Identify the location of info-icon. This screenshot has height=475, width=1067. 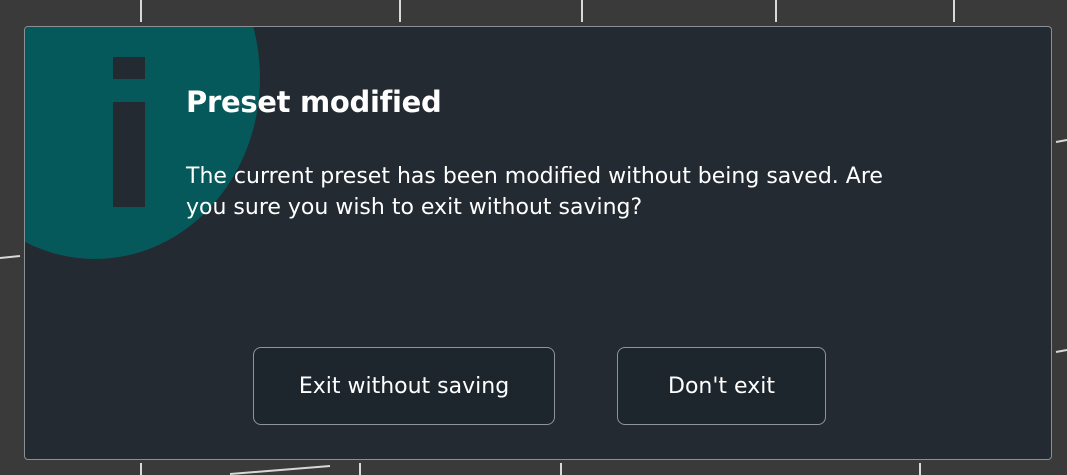
(129, 132).